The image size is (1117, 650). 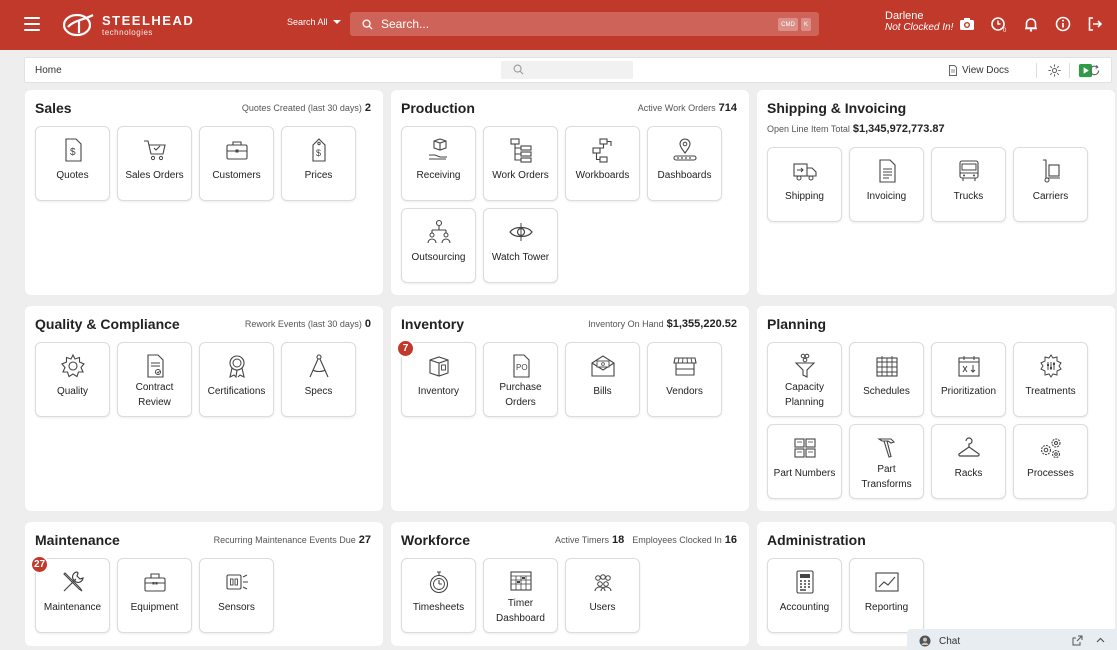 I want to click on logout-icon, so click(x=1095, y=24).